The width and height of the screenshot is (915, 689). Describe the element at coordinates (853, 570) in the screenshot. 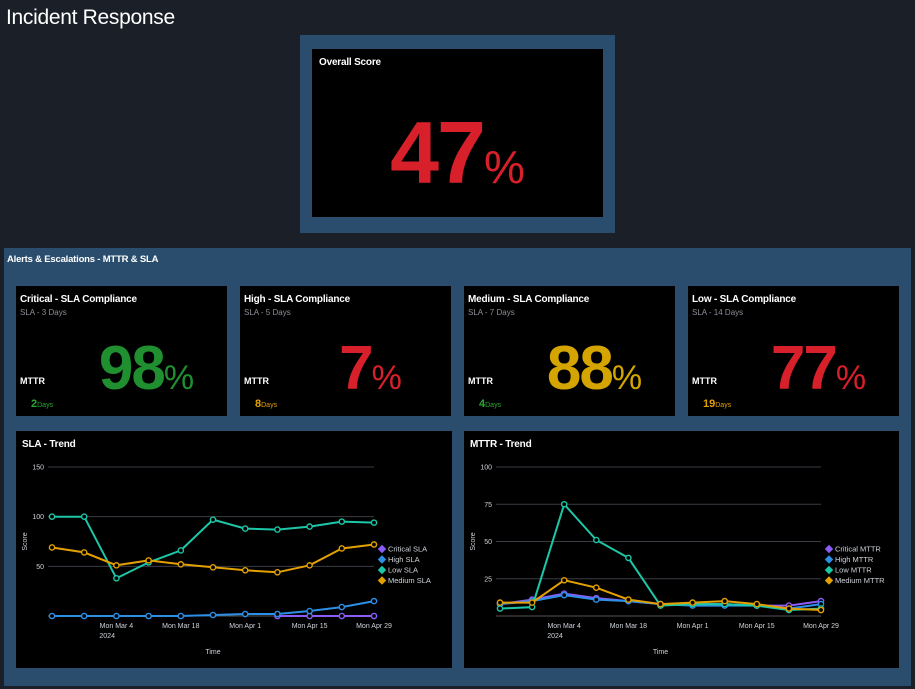

I see `legend-label: Low MTTR` at that location.